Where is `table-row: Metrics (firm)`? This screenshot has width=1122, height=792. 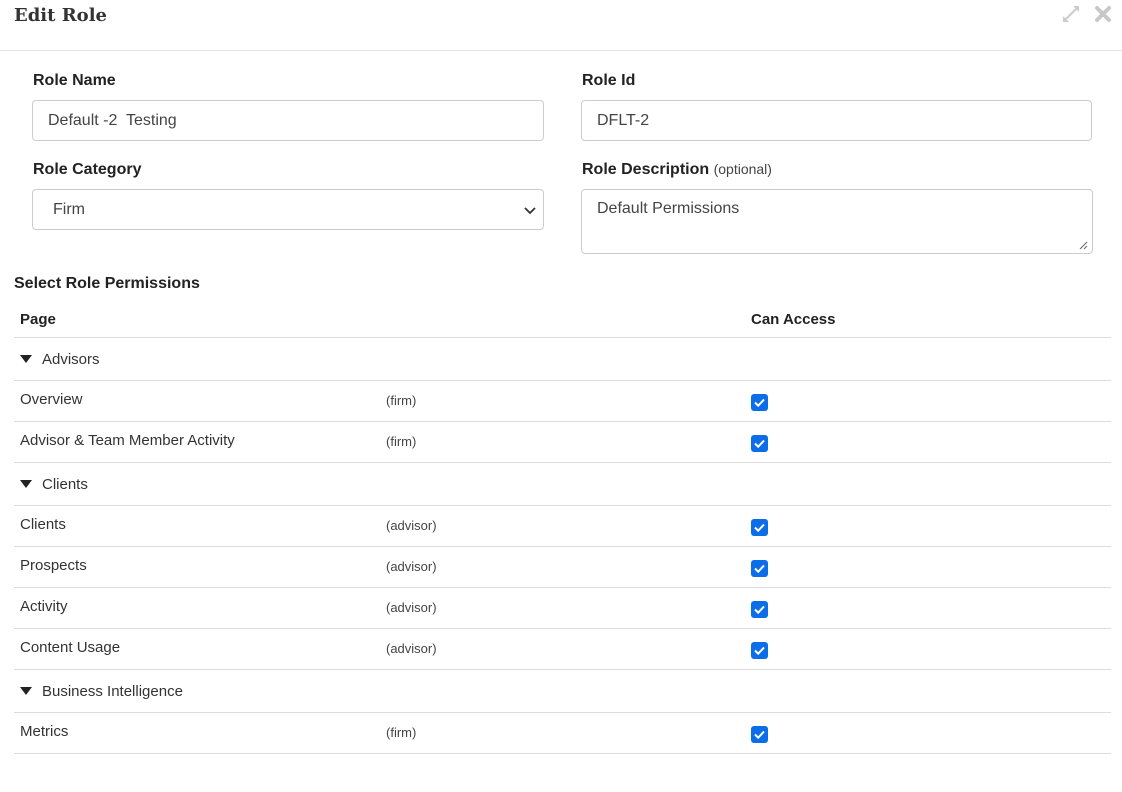 table-row: Metrics (firm) is located at coordinates (562, 733).